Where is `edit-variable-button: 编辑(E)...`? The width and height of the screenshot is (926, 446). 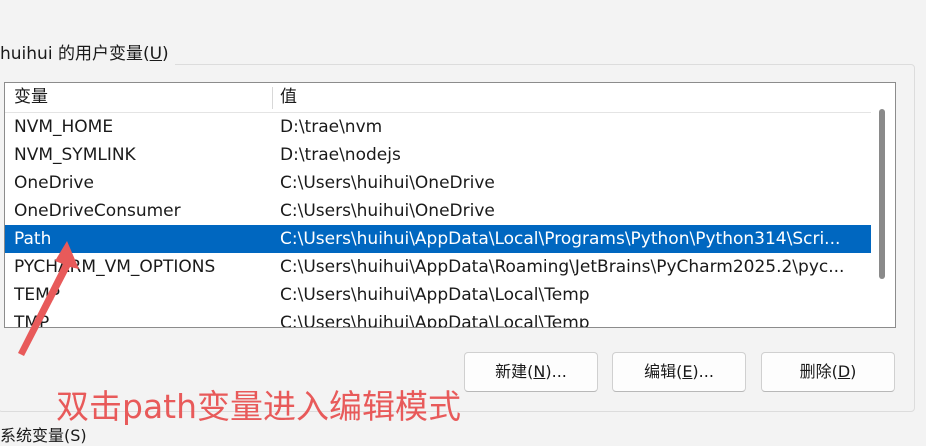
edit-variable-button: 编辑(E)... is located at coordinates (679, 372).